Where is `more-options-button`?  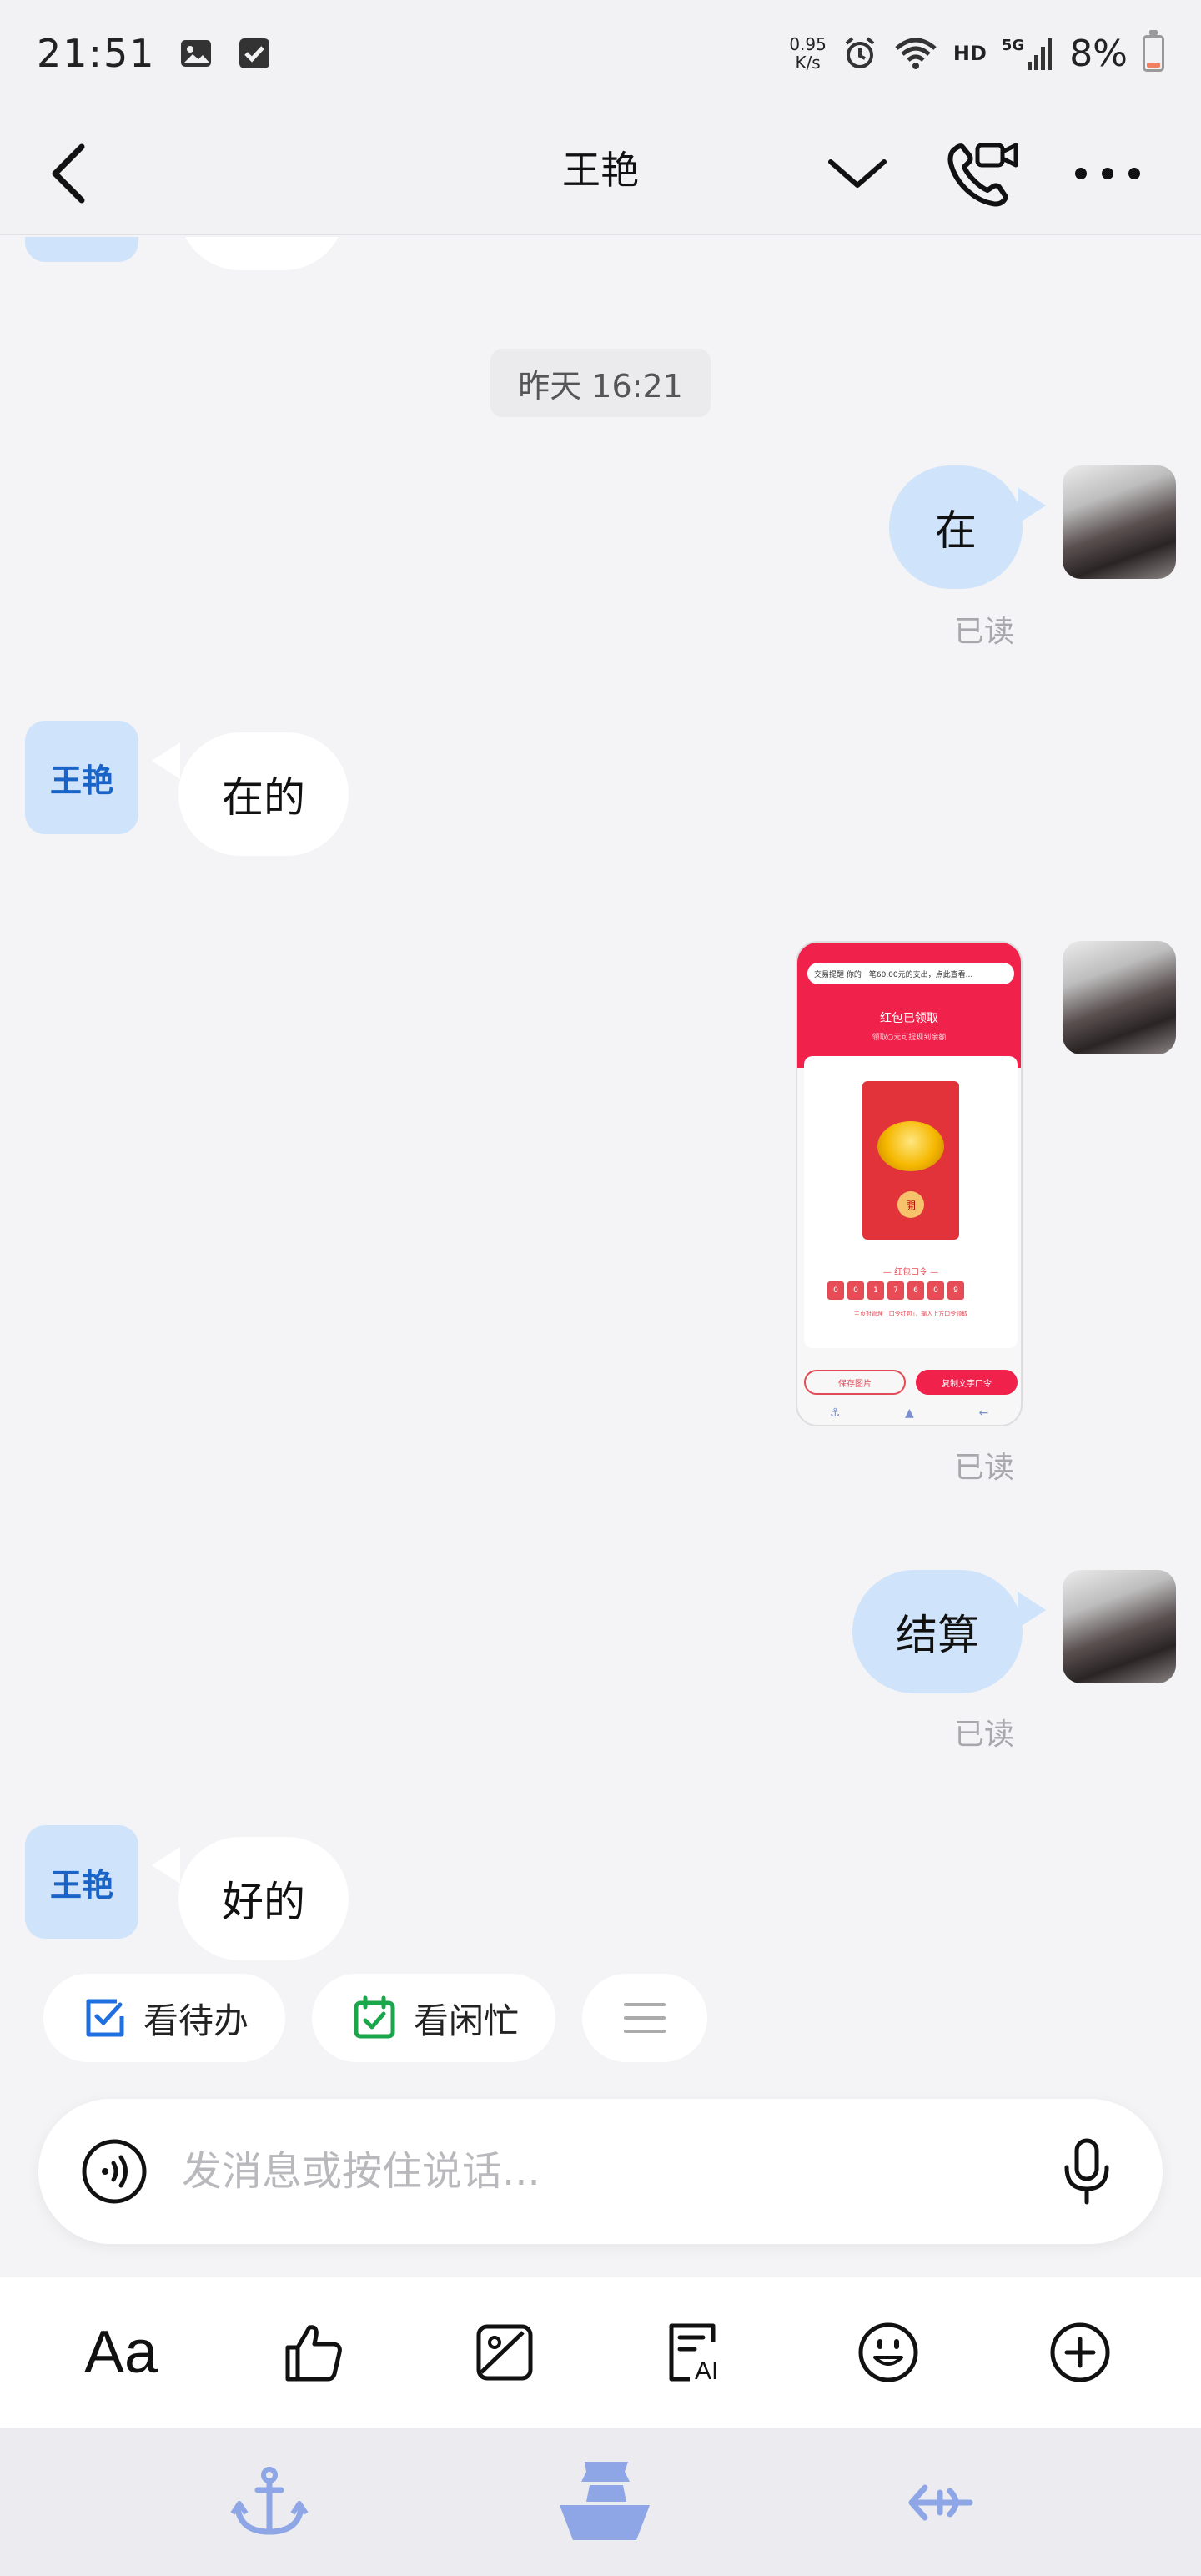 more-options-button is located at coordinates (1108, 173).